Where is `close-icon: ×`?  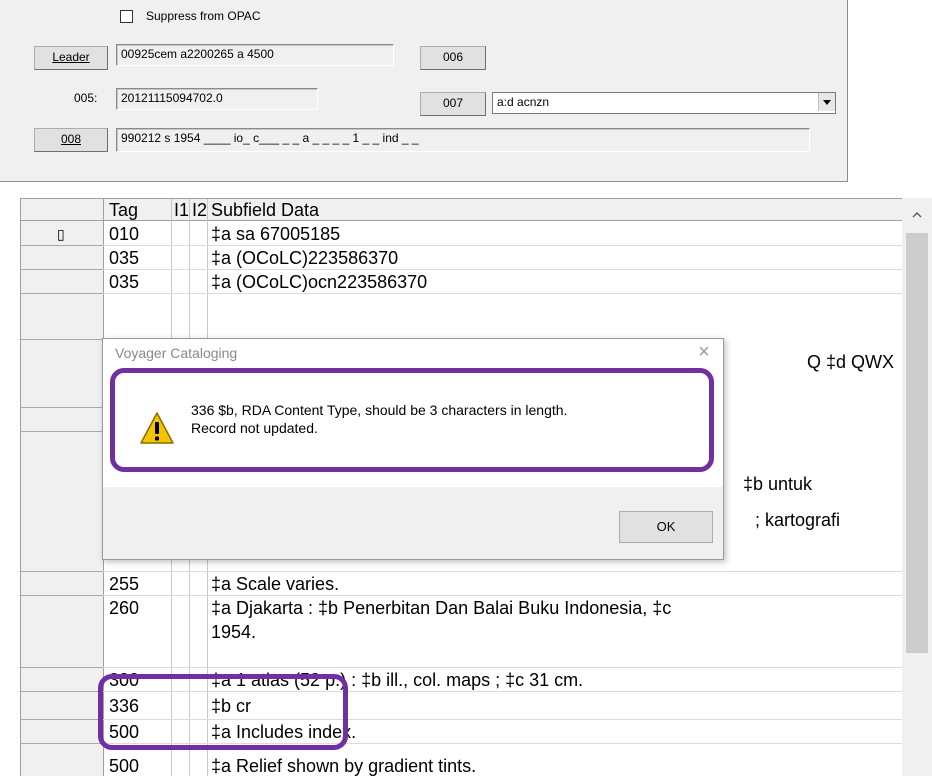 close-icon: × is located at coordinates (704, 354).